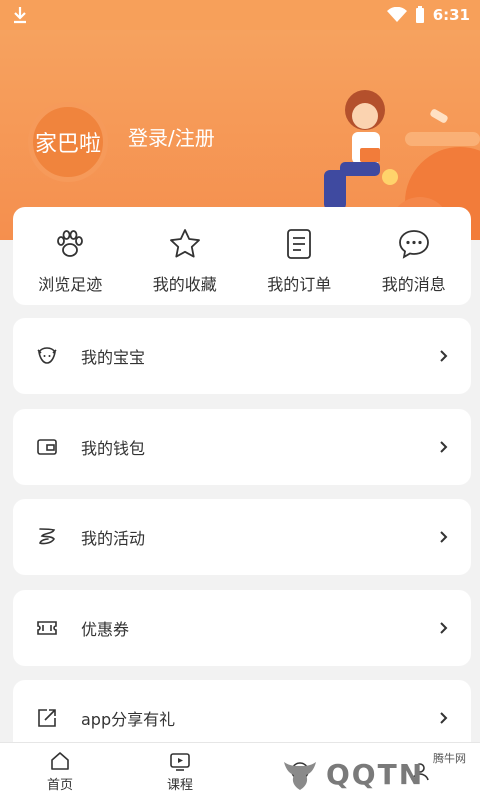  What do you see at coordinates (180, 762) in the screenshot?
I see `tv-icon` at bounding box center [180, 762].